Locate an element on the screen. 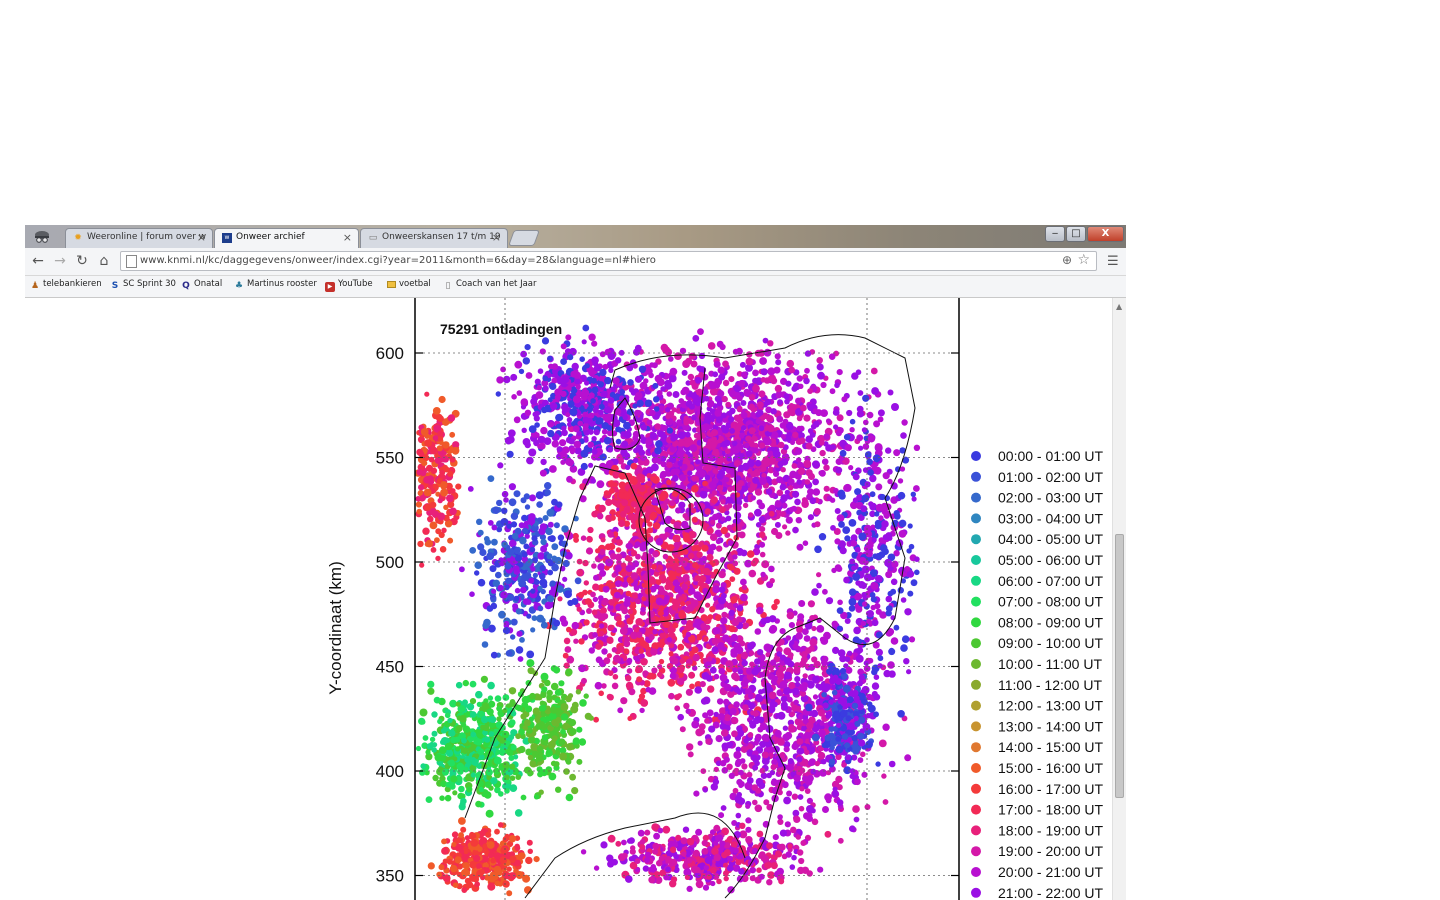  page-icon: ▯ is located at coordinates (448, 286).